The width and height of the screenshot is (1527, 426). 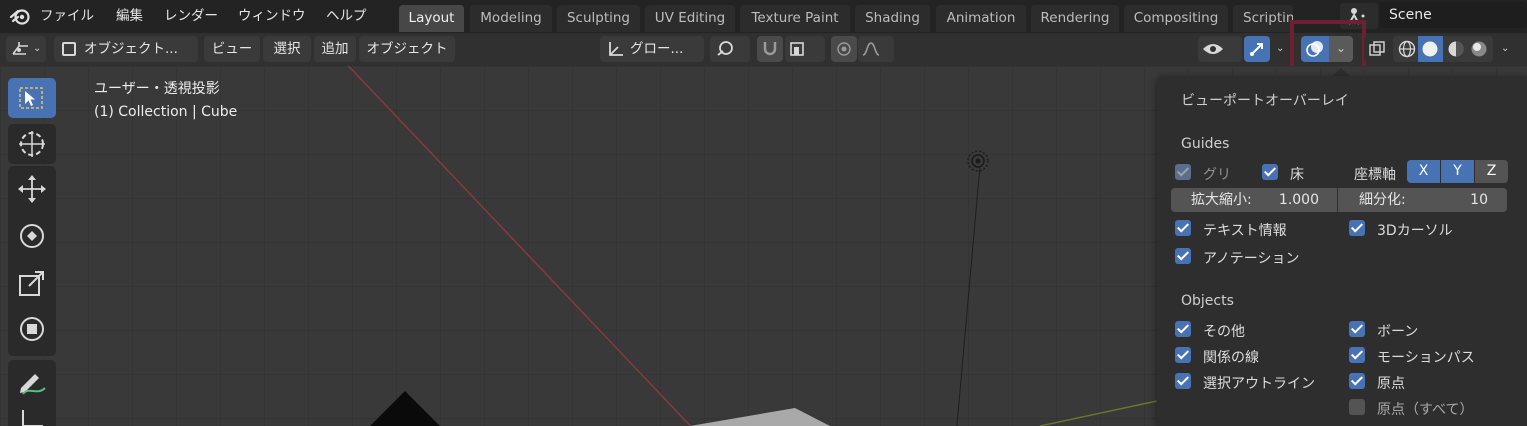 I want to click on snap-toggle-button, so click(x=770, y=49).